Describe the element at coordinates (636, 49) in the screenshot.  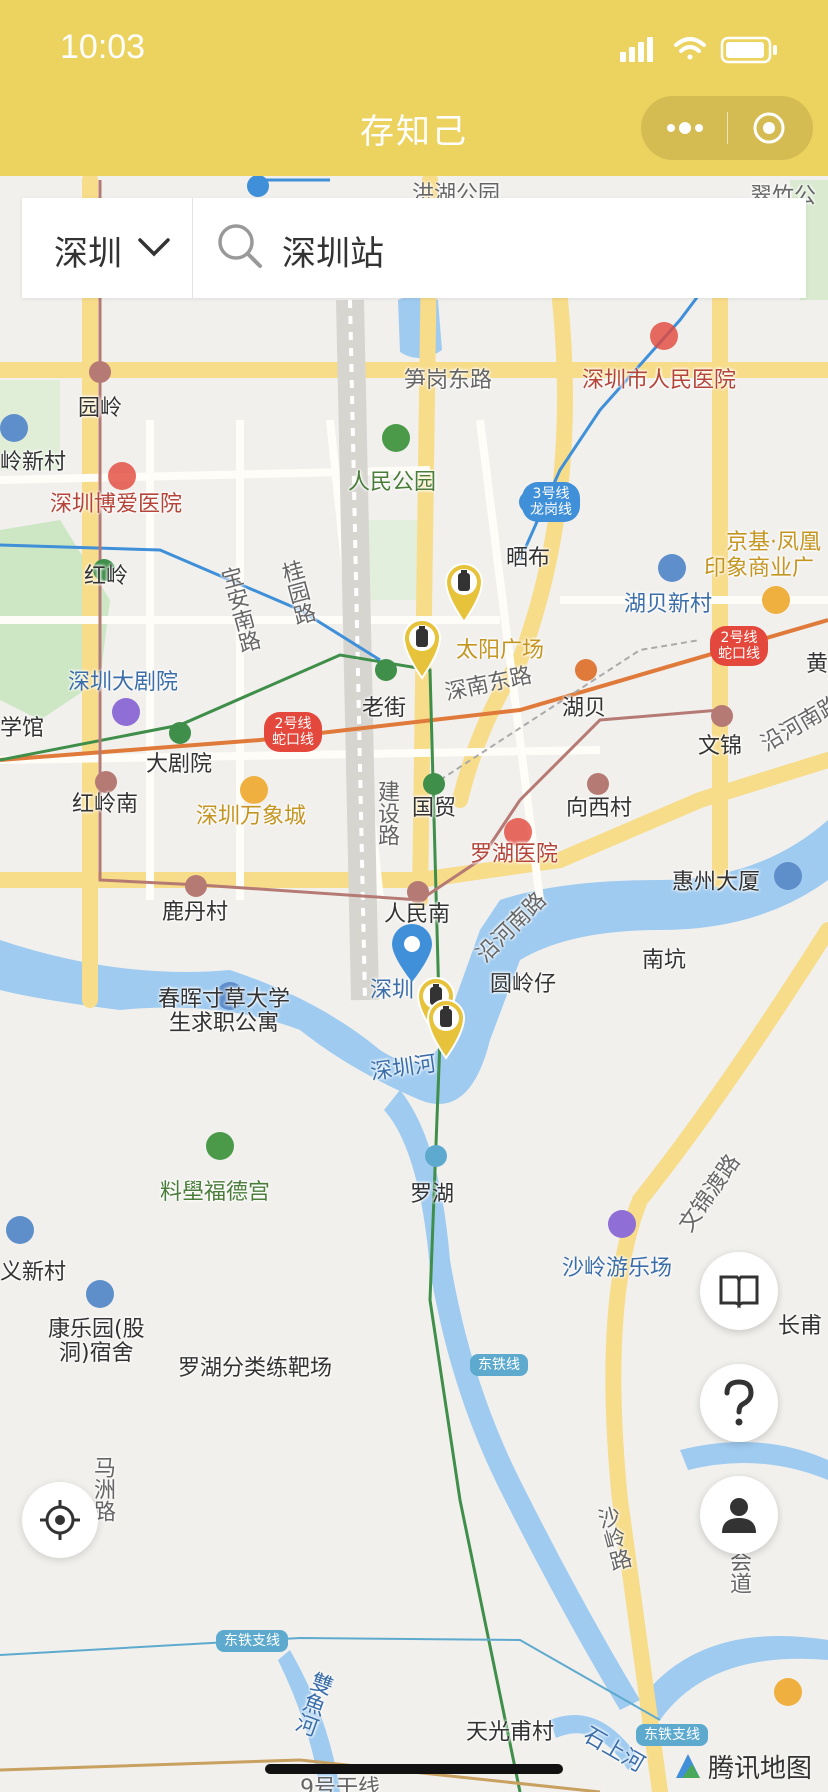
I see `signal-icon` at that location.